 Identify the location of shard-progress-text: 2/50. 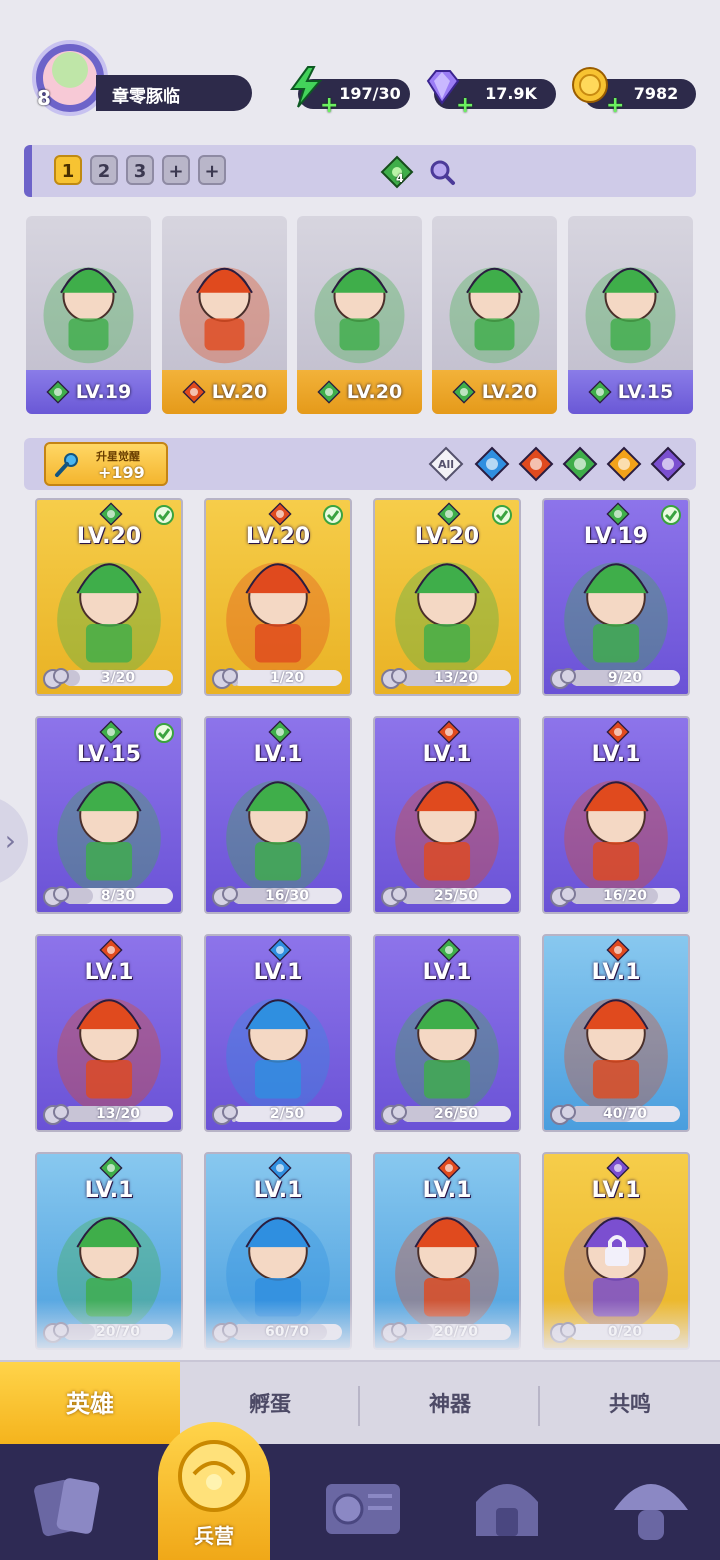
(287, 1114).